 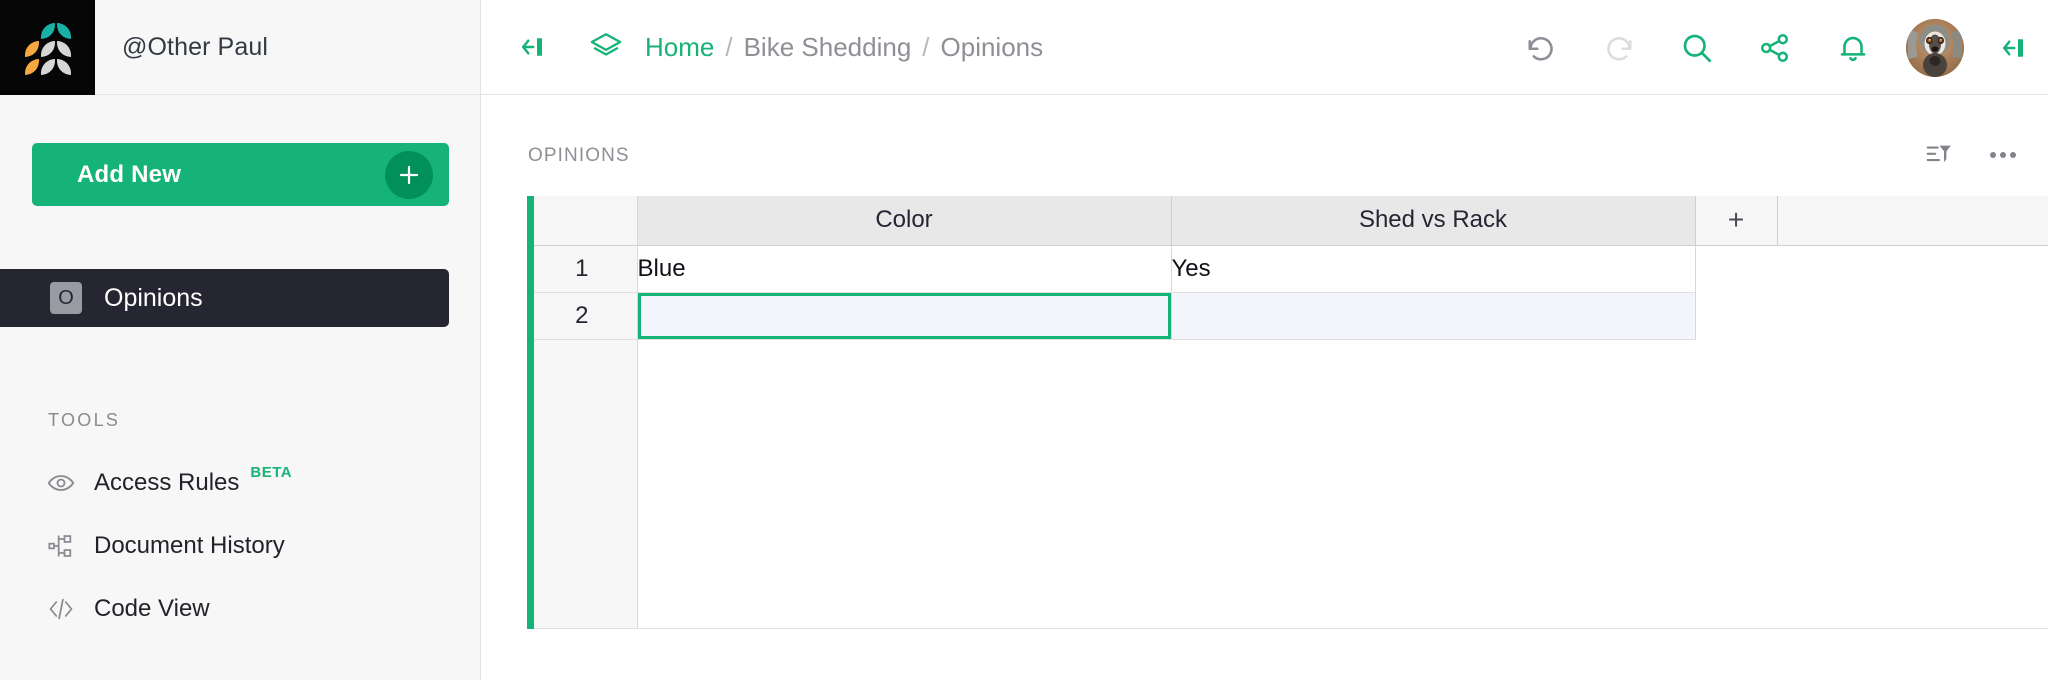 What do you see at coordinates (240, 174) in the screenshot?
I see `add-new-button: Add New` at bounding box center [240, 174].